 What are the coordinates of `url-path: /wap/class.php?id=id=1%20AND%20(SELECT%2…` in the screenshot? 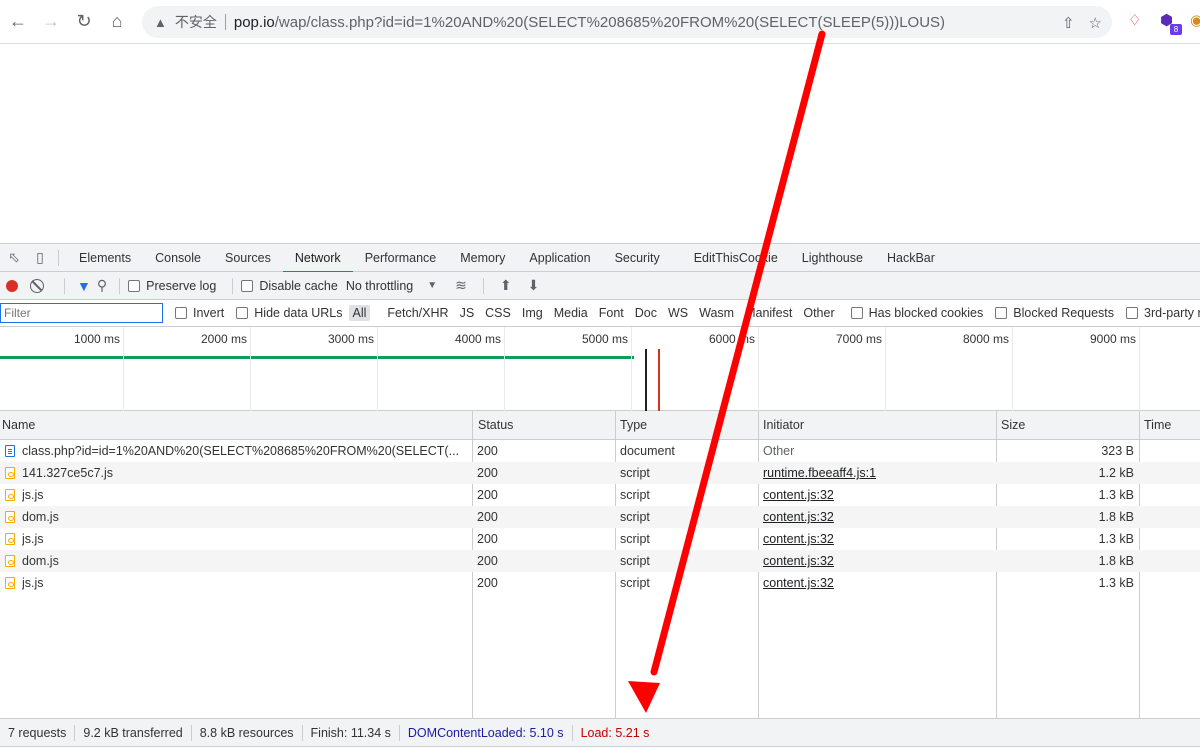 It's located at (610, 22).